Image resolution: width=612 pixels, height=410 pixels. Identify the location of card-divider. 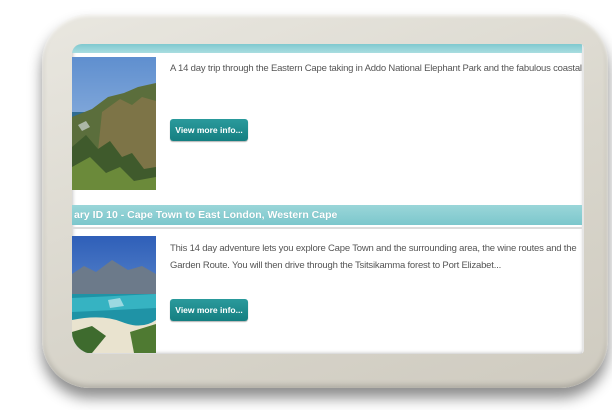
(328, 228).